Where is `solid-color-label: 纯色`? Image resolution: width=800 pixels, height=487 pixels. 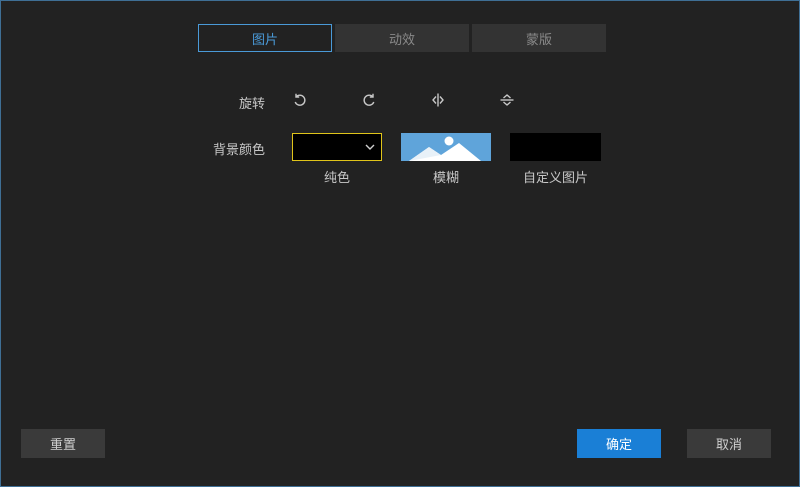
solid-color-label: 纯色 is located at coordinates (336, 178).